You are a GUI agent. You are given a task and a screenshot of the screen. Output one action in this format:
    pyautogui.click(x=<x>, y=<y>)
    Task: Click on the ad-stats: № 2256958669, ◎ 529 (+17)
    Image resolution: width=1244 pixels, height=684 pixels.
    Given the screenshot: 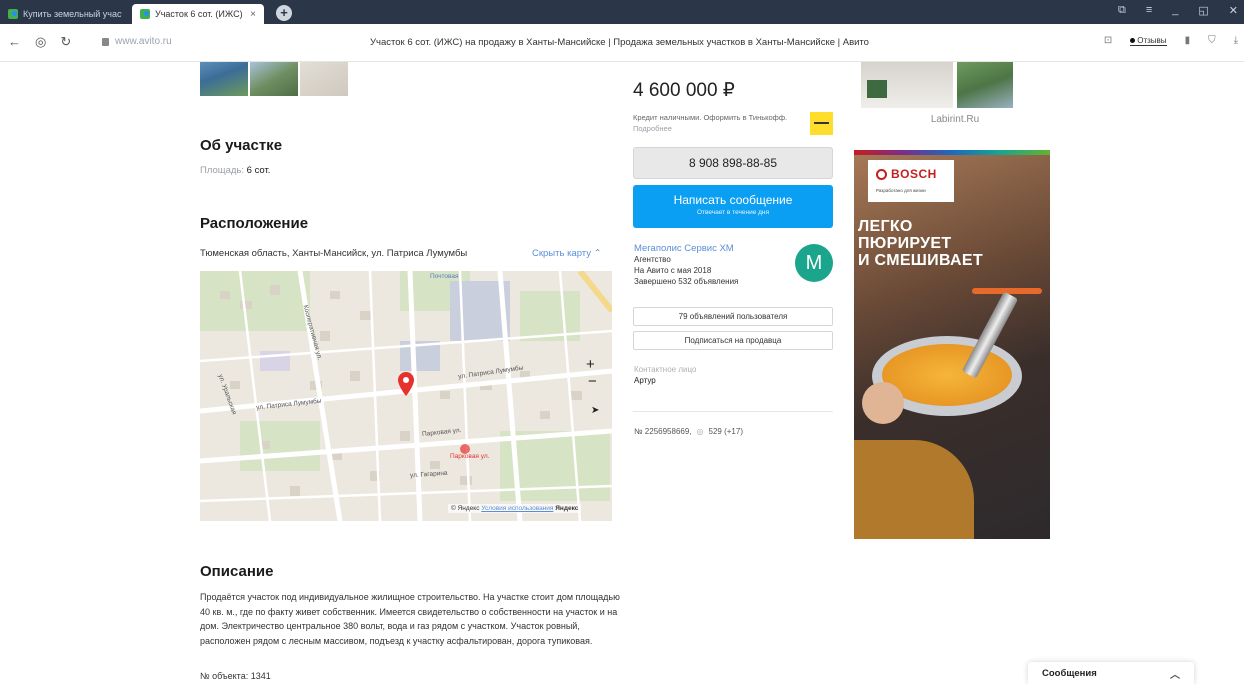 What is the action you would take?
    pyautogui.click(x=688, y=431)
    